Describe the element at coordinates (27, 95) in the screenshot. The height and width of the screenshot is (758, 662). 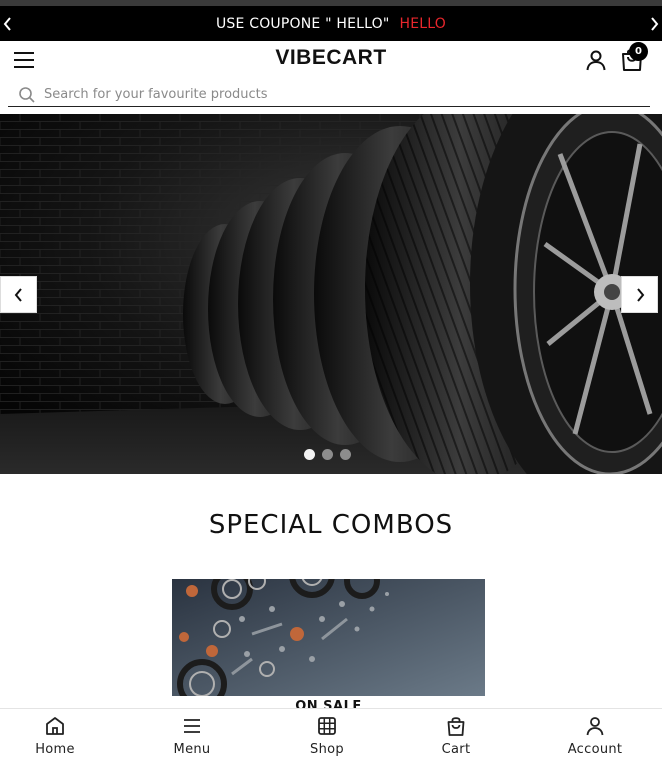
I see `search-icon` at that location.